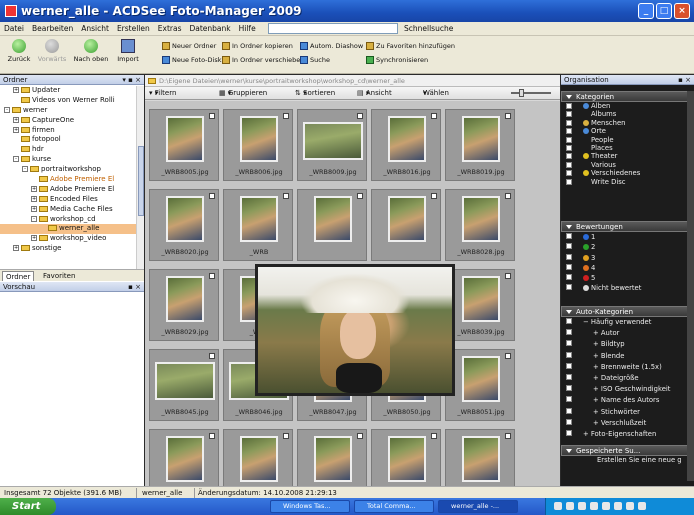  Describe the element at coordinates (480, 305) in the screenshot. I see `thumbnail-tile: _WRB8039.jpg` at that location.